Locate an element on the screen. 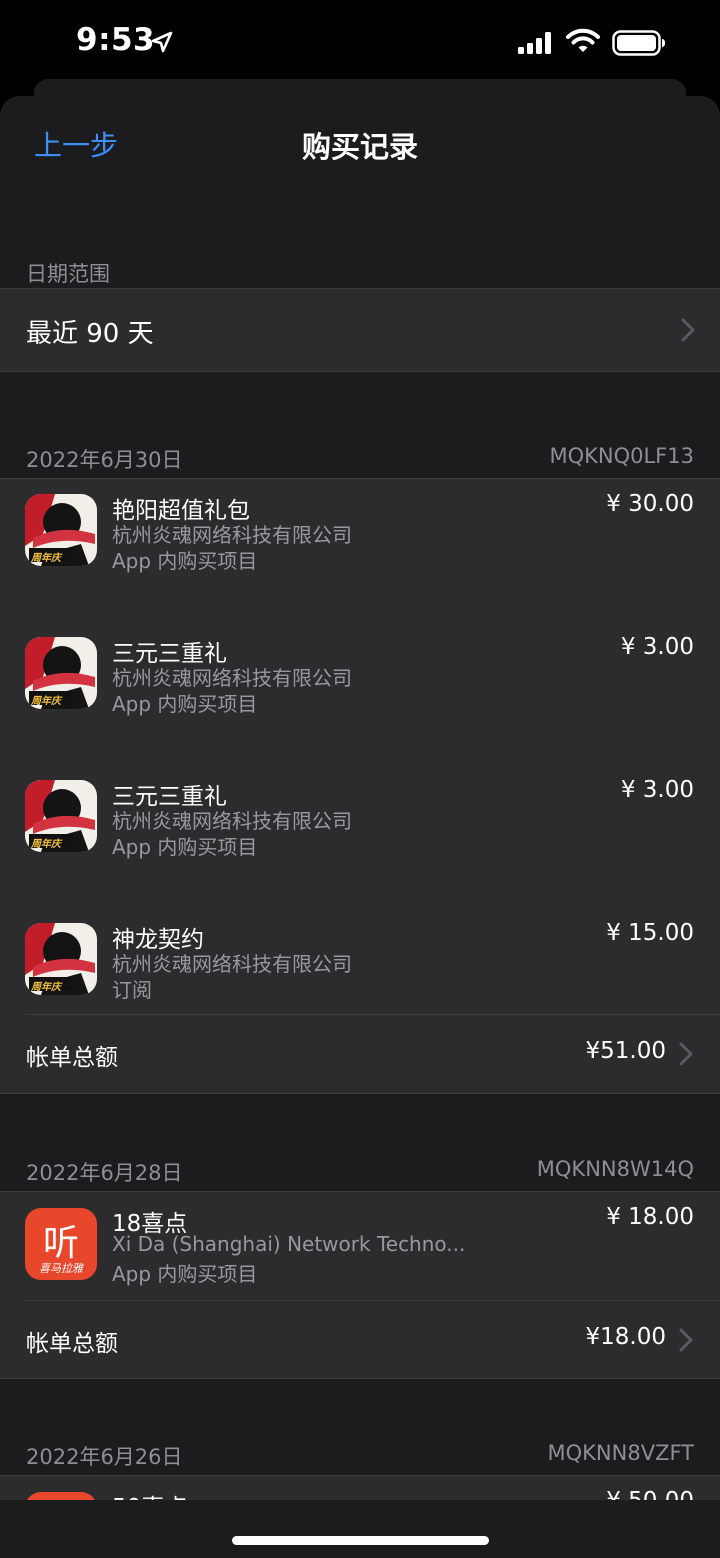 The height and width of the screenshot is (1558, 720). cellular-signal-icon is located at coordinates (534, 43).